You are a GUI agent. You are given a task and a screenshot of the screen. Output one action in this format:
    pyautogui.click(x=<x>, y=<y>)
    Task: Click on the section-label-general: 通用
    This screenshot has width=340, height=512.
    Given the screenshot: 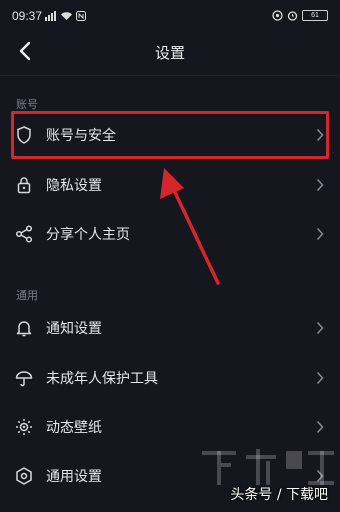 What is the action you would take?
    pyautogui.click(x=27, y=295)
    